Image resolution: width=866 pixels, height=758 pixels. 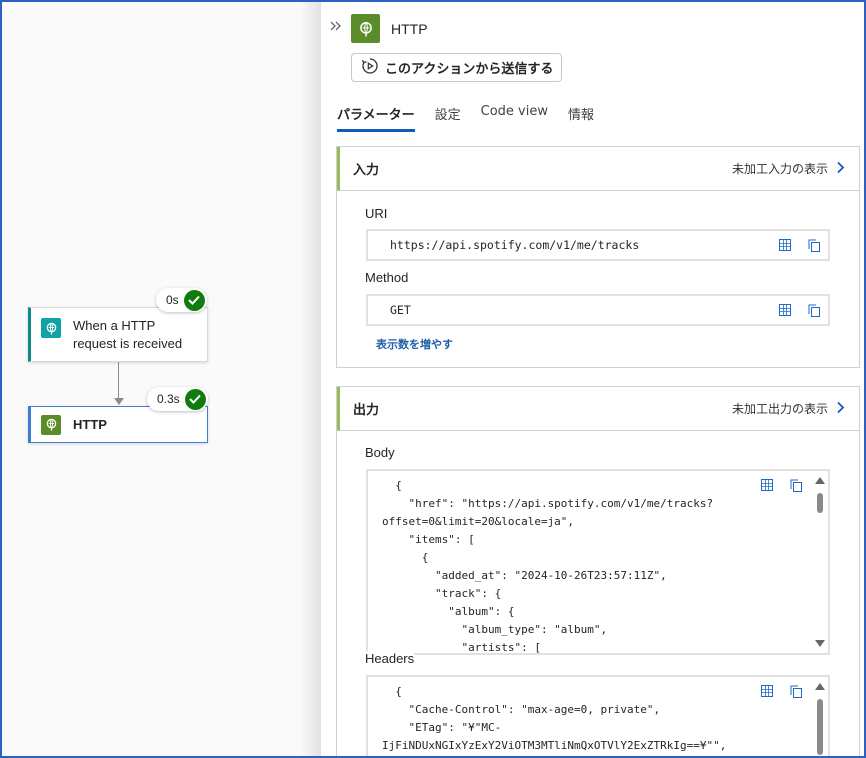 I want to click on resubmit-button-label: このアクションから送信する, so click(x=469, y=69).